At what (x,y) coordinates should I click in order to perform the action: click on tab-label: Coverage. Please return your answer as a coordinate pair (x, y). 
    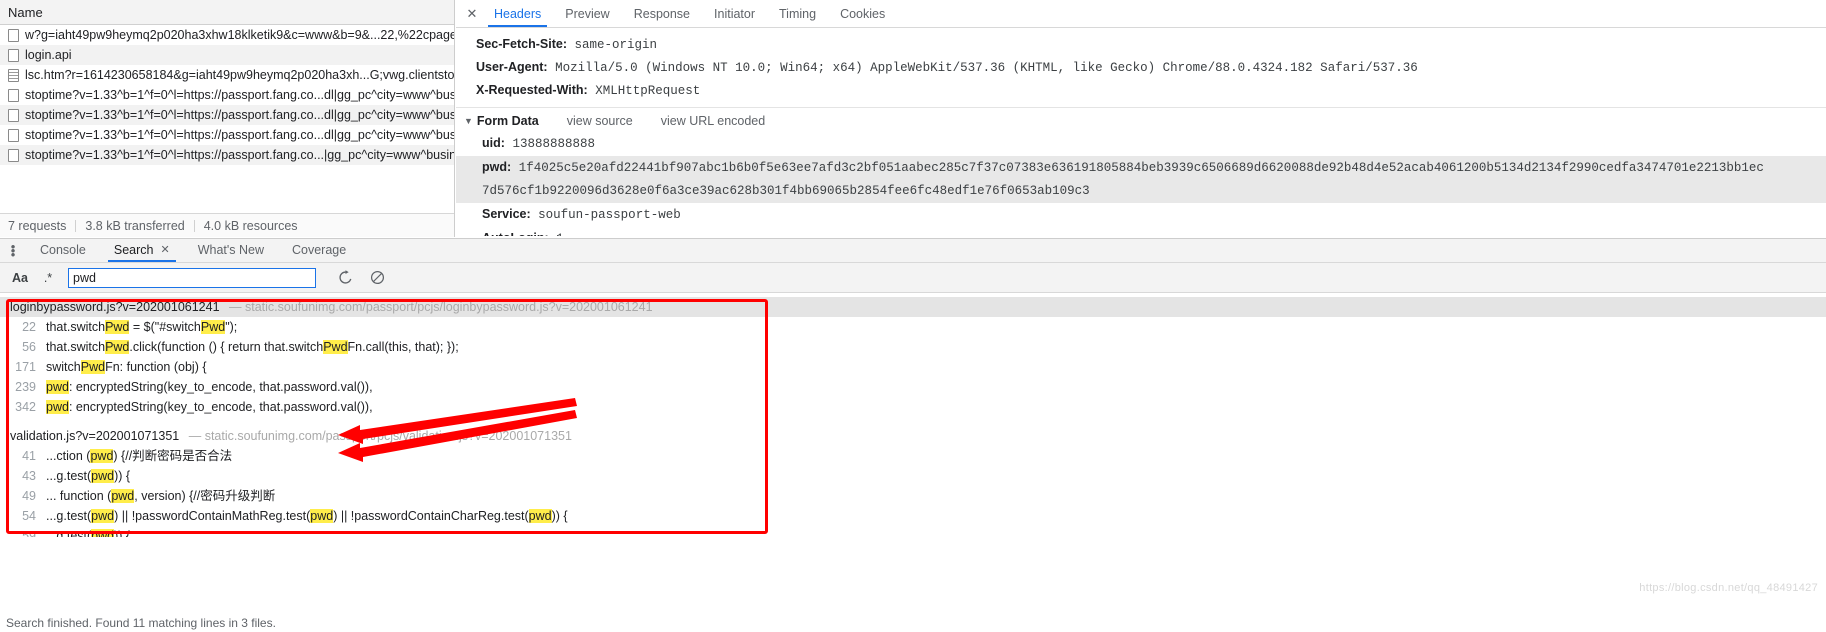
    Looking at the image, I should click on (319, 250).